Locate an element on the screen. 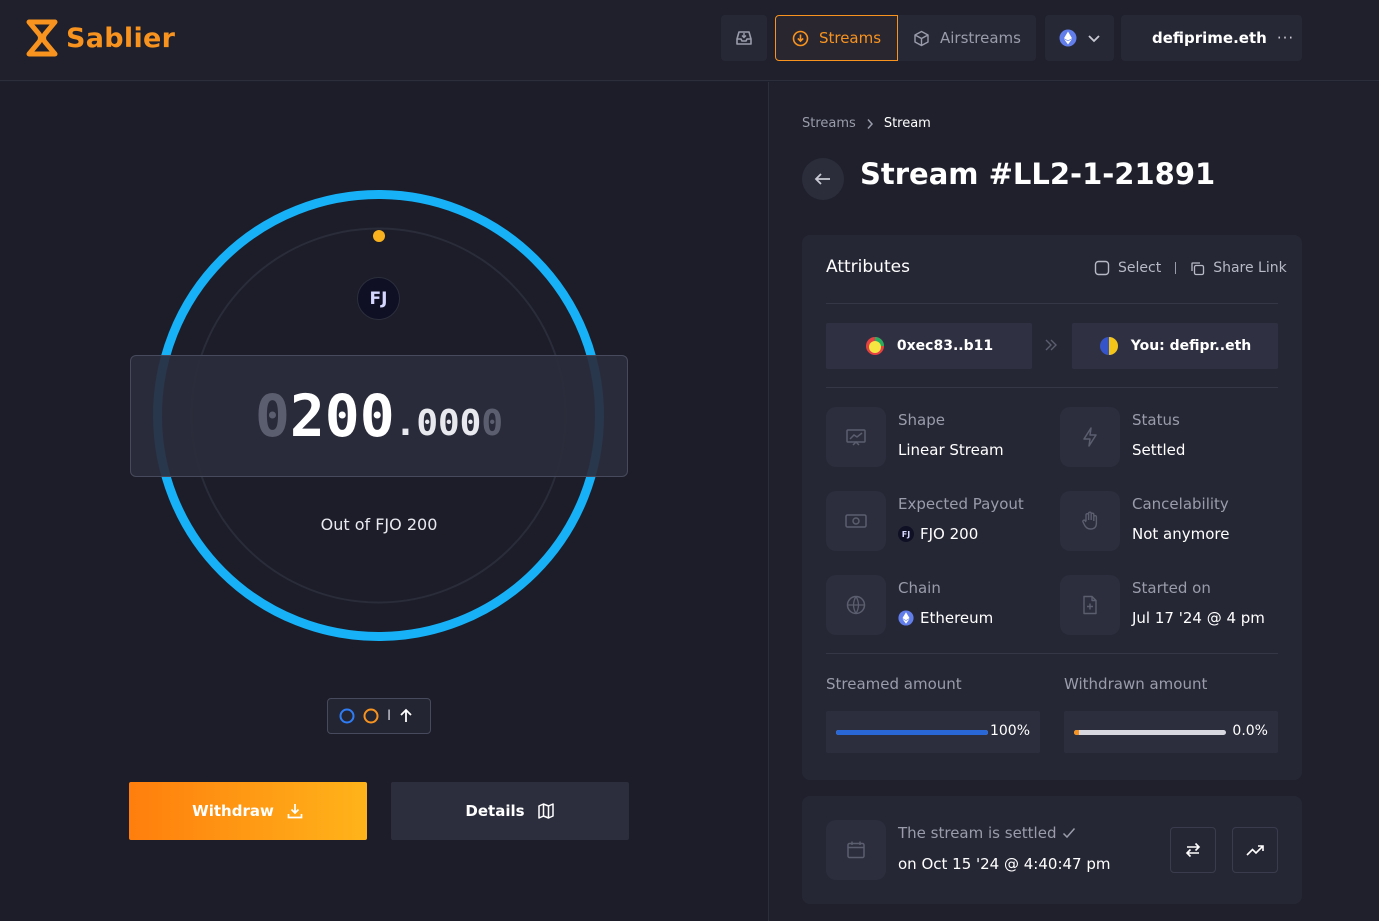 This screenshot has width=1379, height=921. tab-streams: Streams is located at coordinates (836, 38).